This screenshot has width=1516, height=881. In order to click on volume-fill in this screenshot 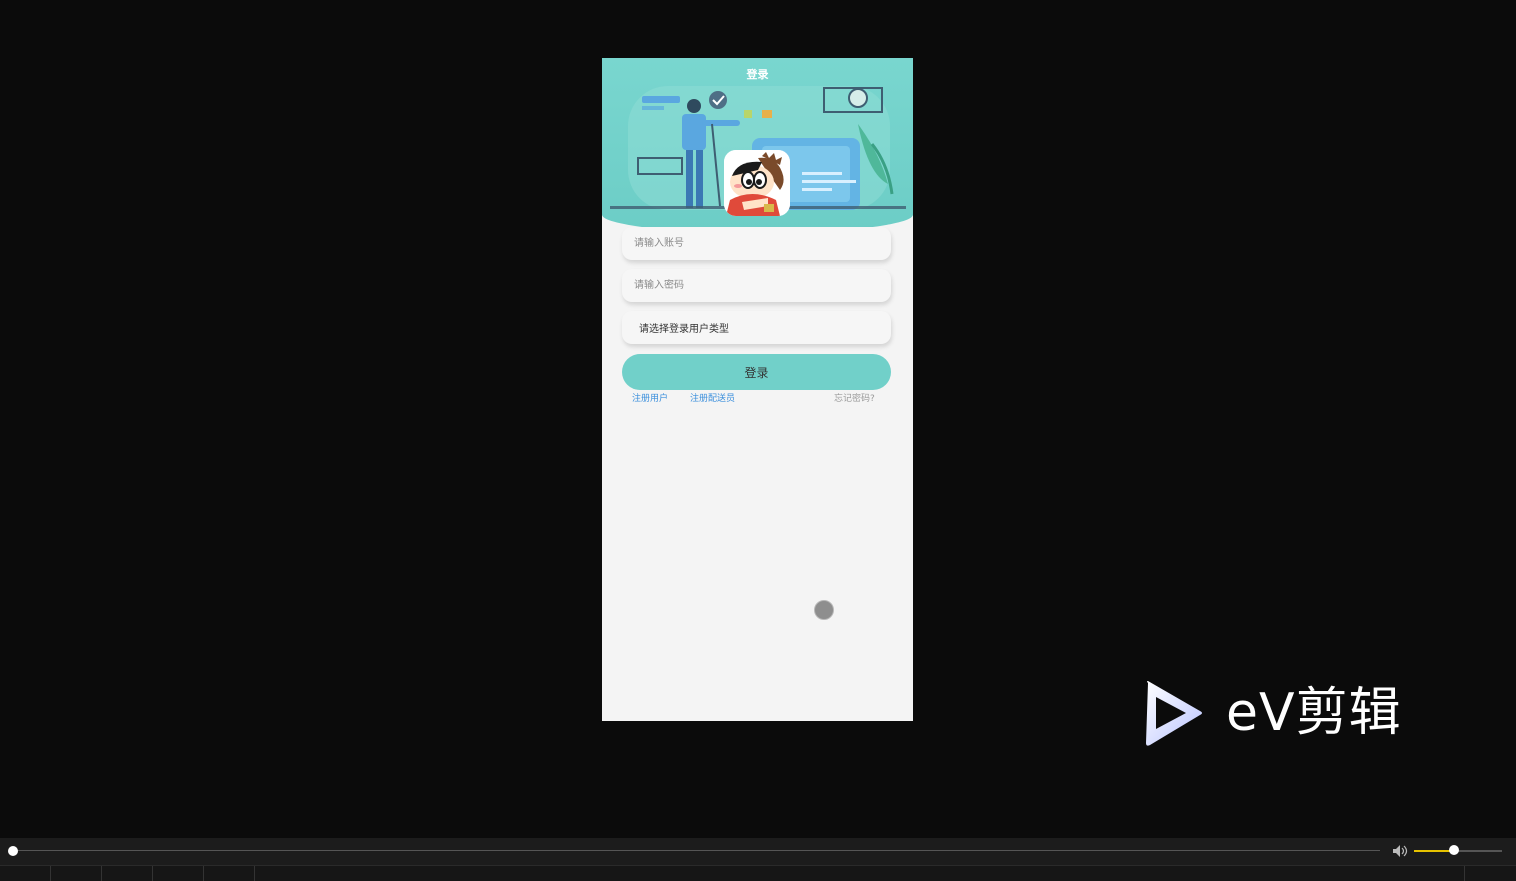, I will do `click(1434, 851)`.